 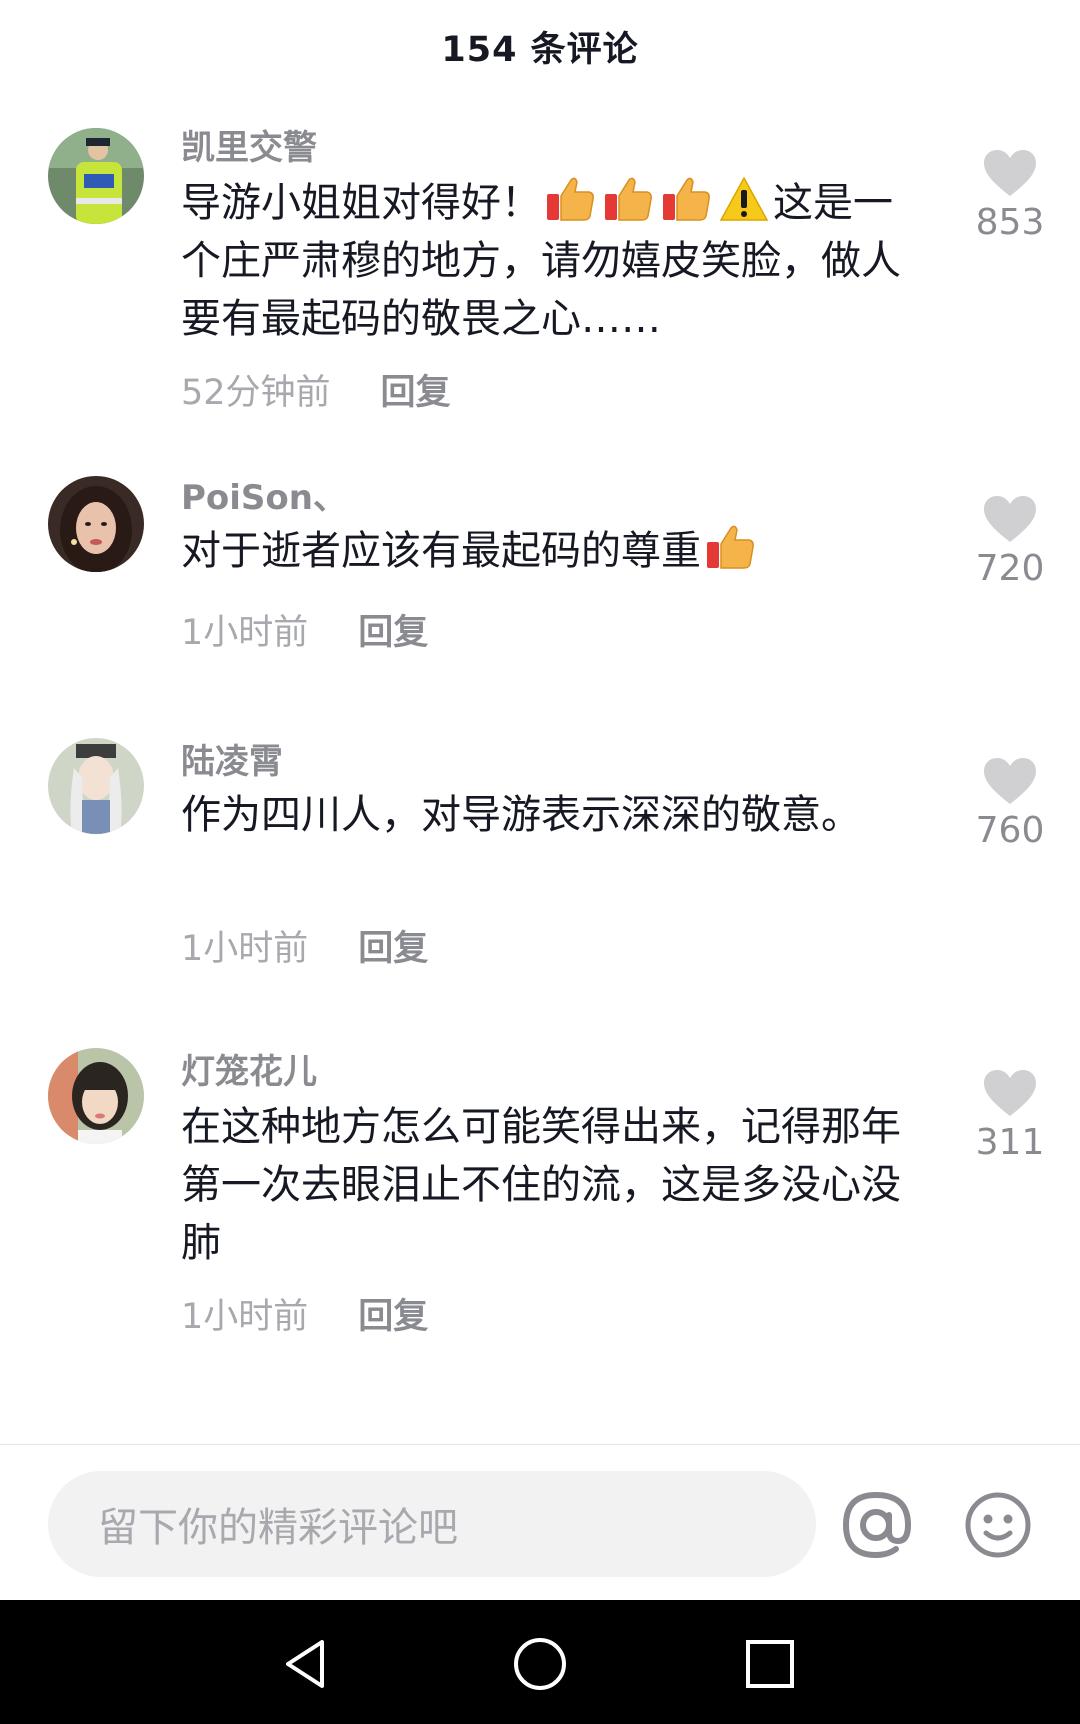 I want to click on nav-home-button, so click(x=540, y=1664).